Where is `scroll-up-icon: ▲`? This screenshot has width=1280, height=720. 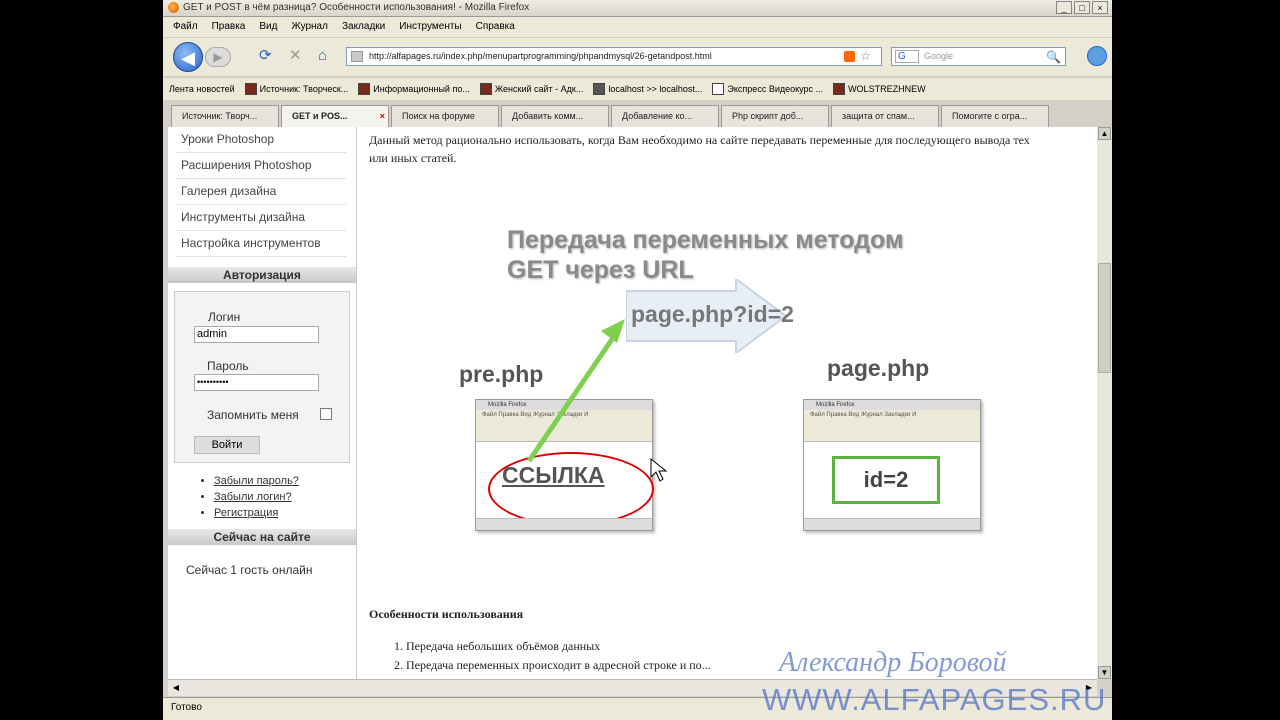
scroll-up-icon: ▲ is located at coordinates (1104, 133).